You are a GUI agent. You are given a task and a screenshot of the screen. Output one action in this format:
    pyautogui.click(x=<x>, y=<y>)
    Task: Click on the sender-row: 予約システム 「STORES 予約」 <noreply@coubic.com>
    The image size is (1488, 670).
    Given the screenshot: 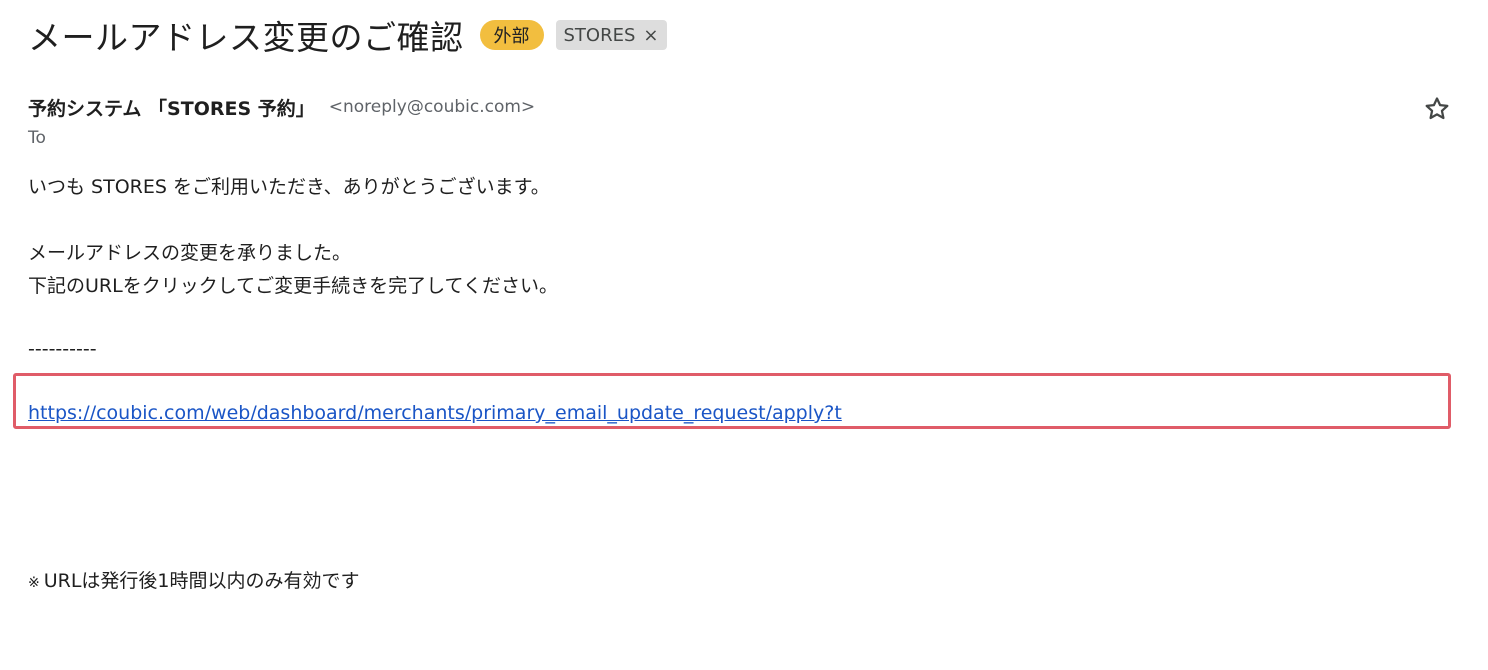 What is the action you would take?
    pyautogui.click(x=281, y=107)
    